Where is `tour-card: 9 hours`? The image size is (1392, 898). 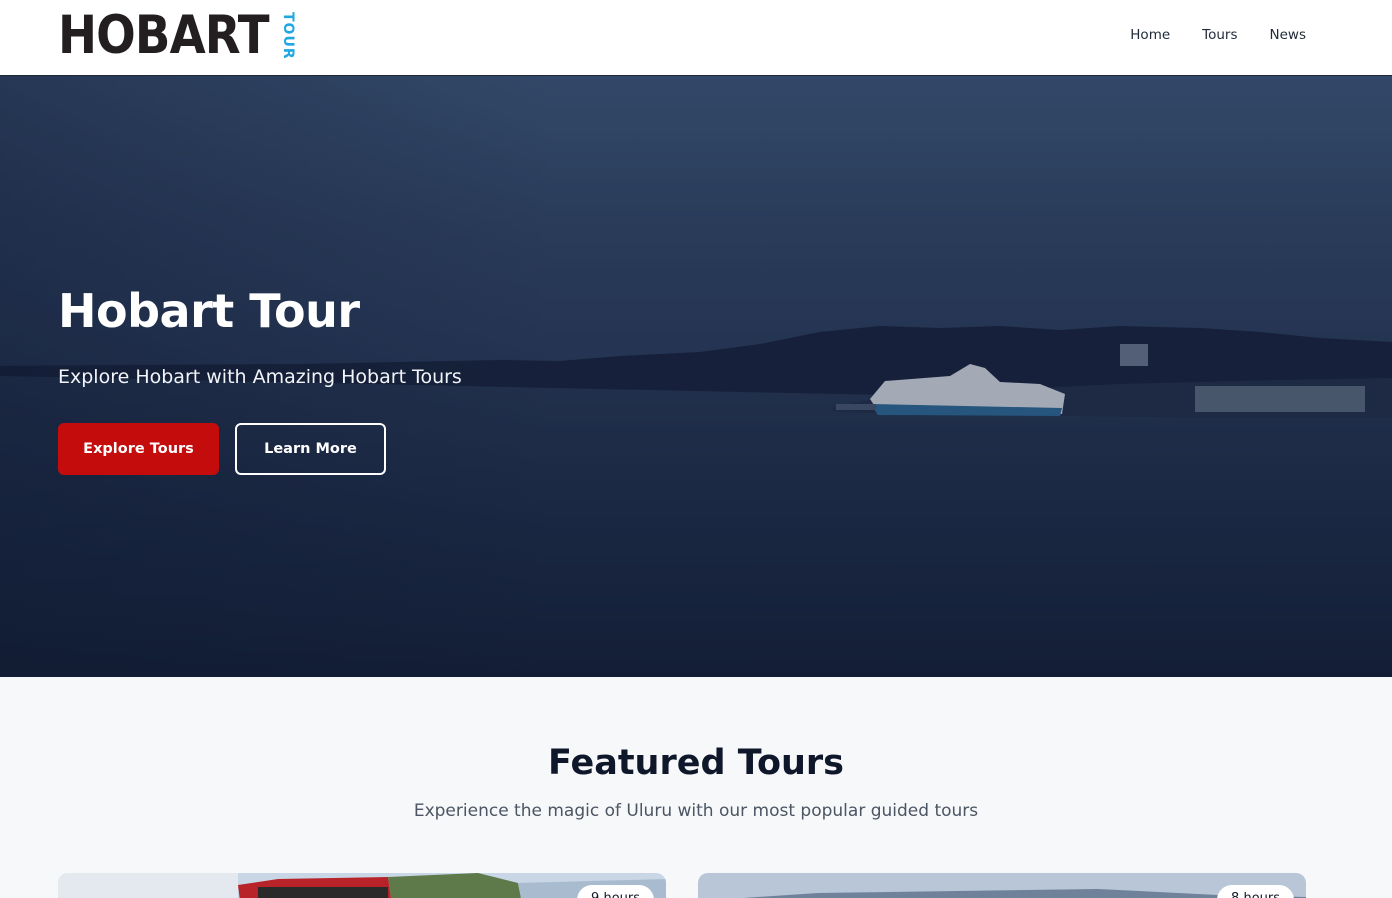 tour-card: 9 hours is located at coordinates (362, 885).